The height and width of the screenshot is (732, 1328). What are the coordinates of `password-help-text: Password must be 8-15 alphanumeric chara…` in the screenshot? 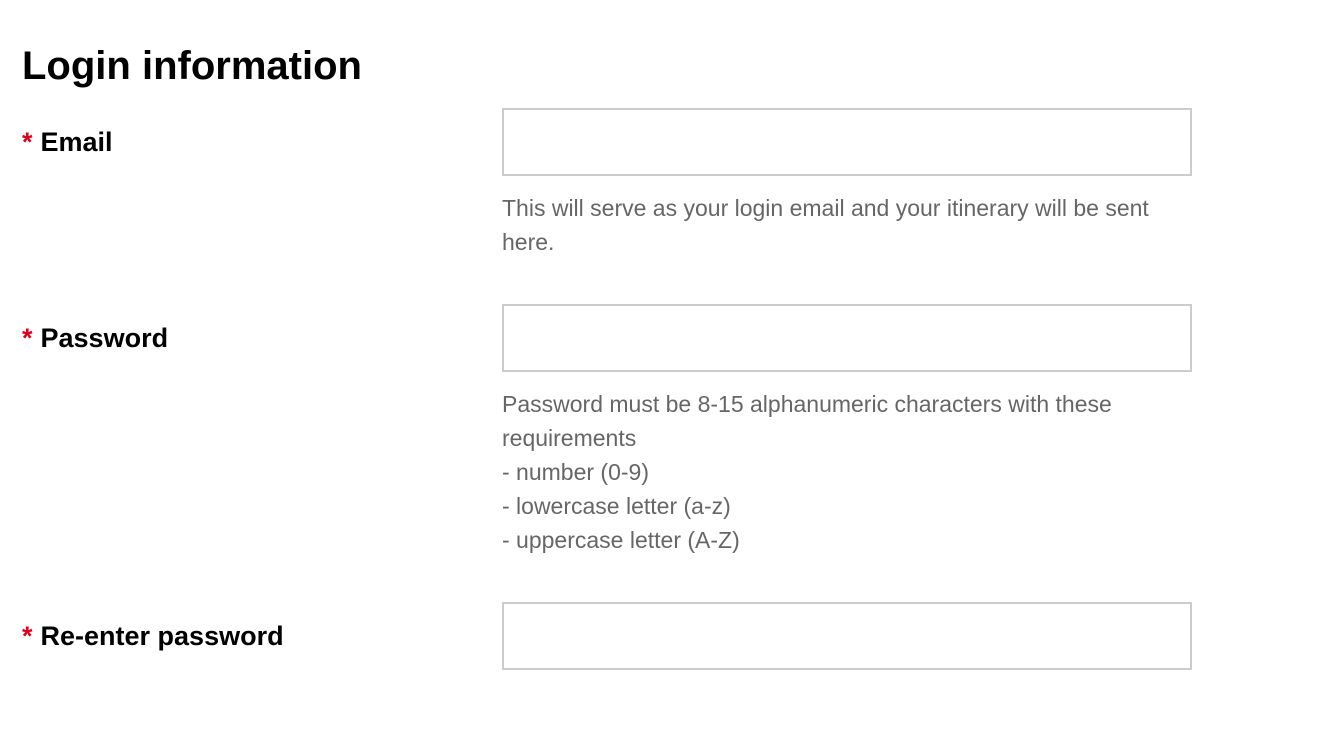 It's located at (847, 472).